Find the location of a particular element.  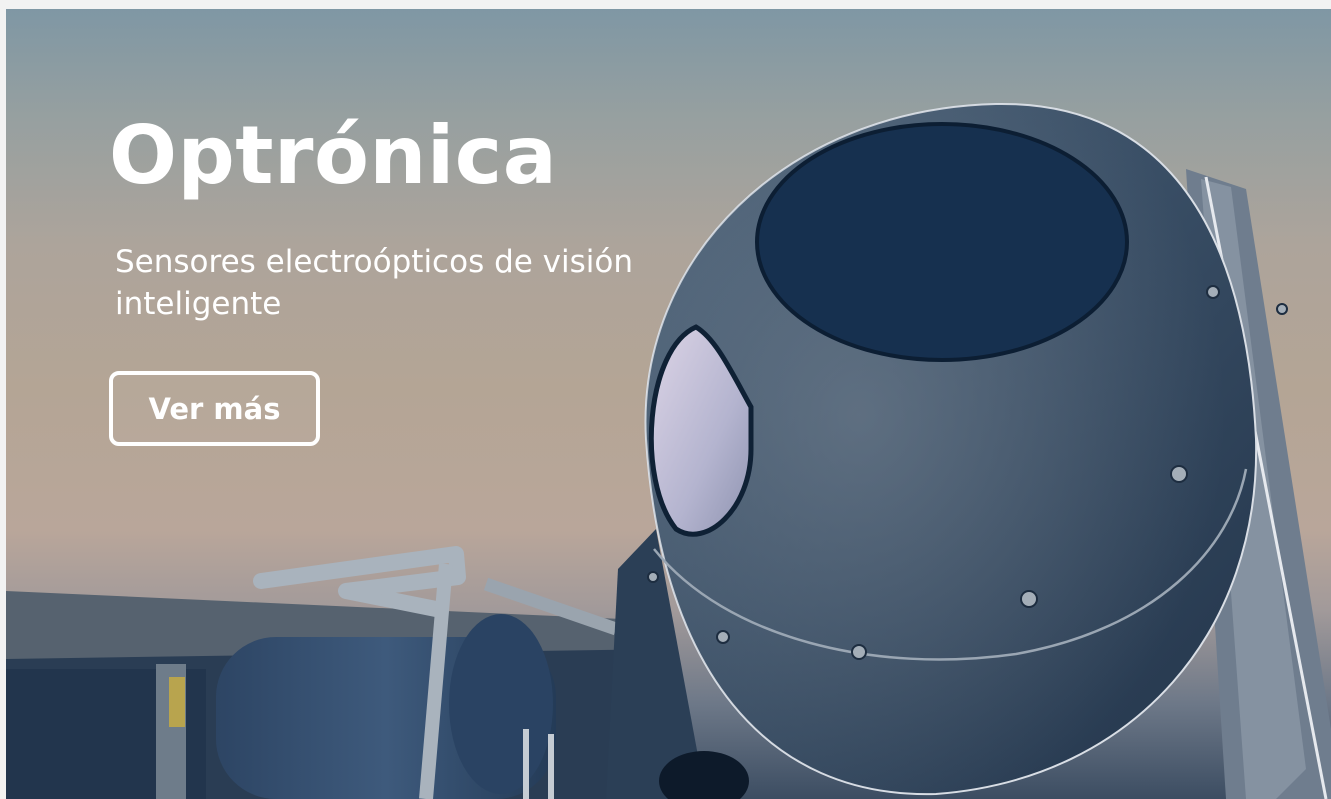

see-more-button: Ver más is located at coordinates (214, 408).